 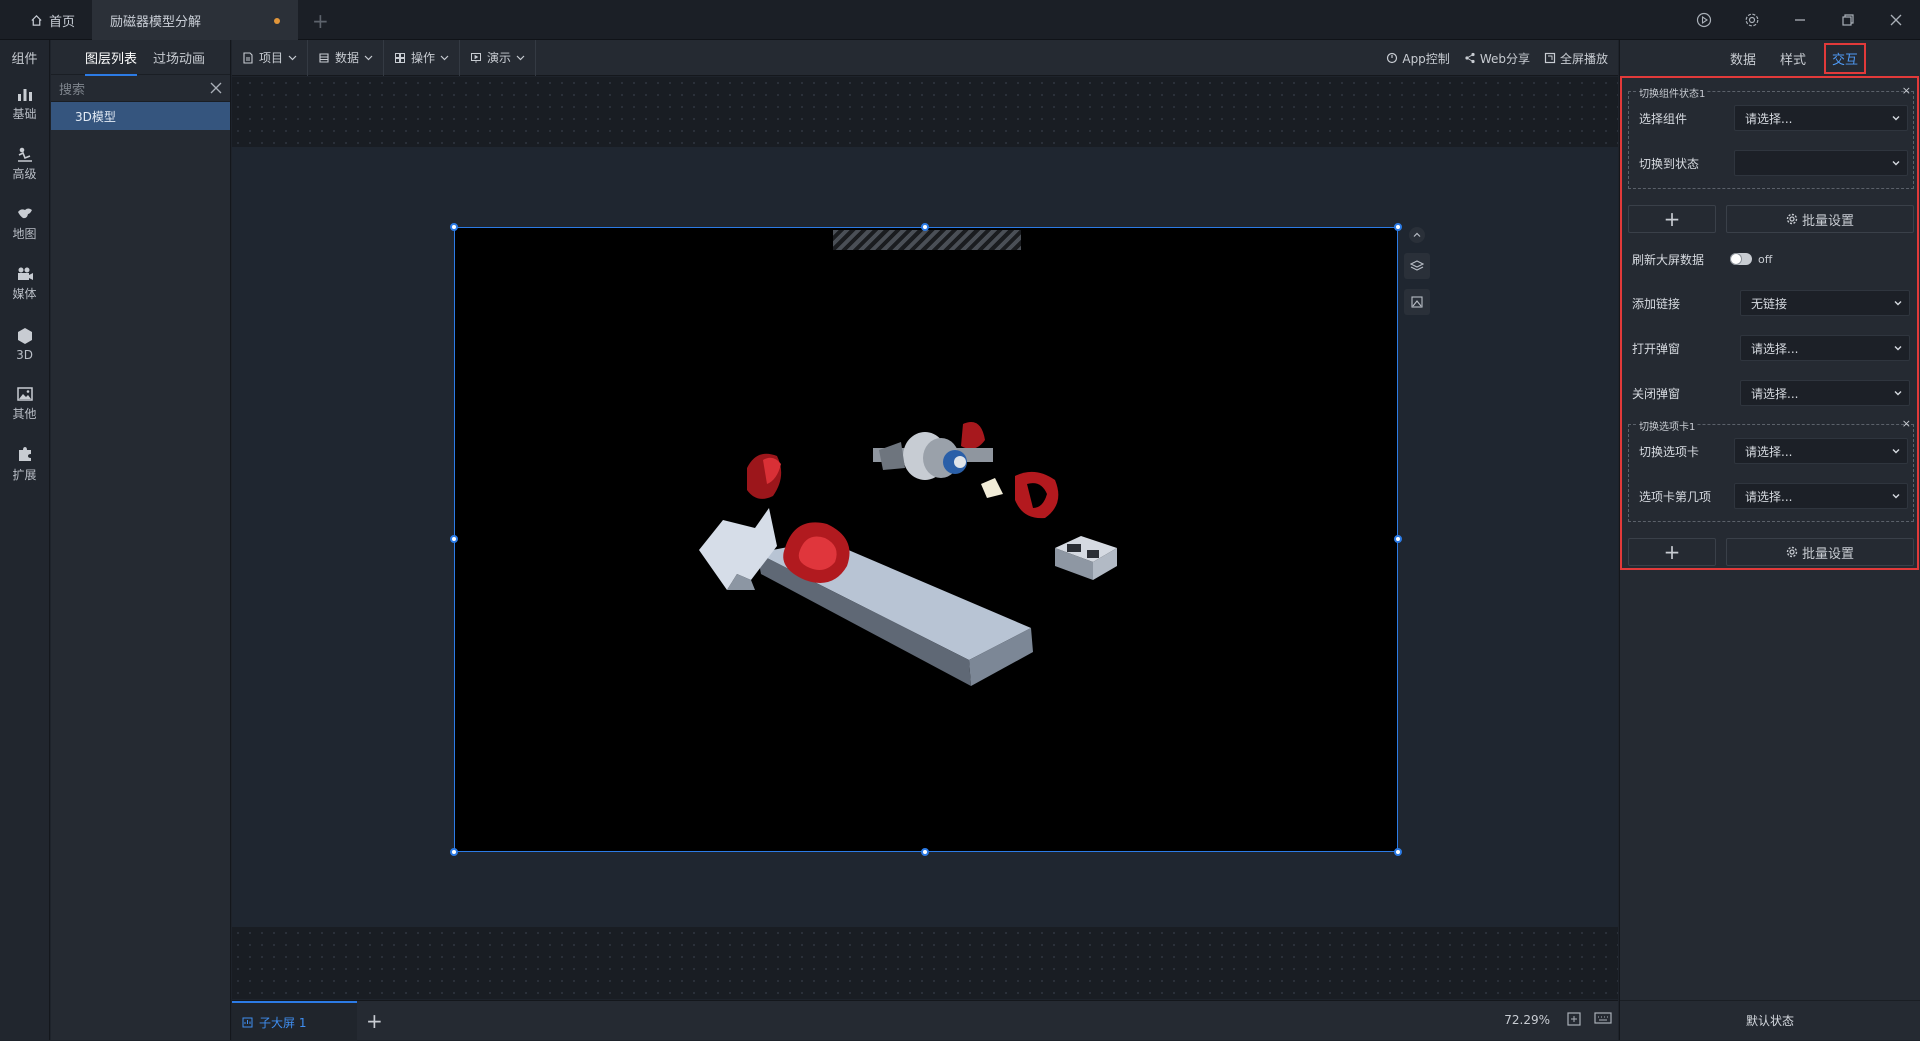 I want to click on layer-item-3d-model: 3D模型, so click(x=140, y=116).